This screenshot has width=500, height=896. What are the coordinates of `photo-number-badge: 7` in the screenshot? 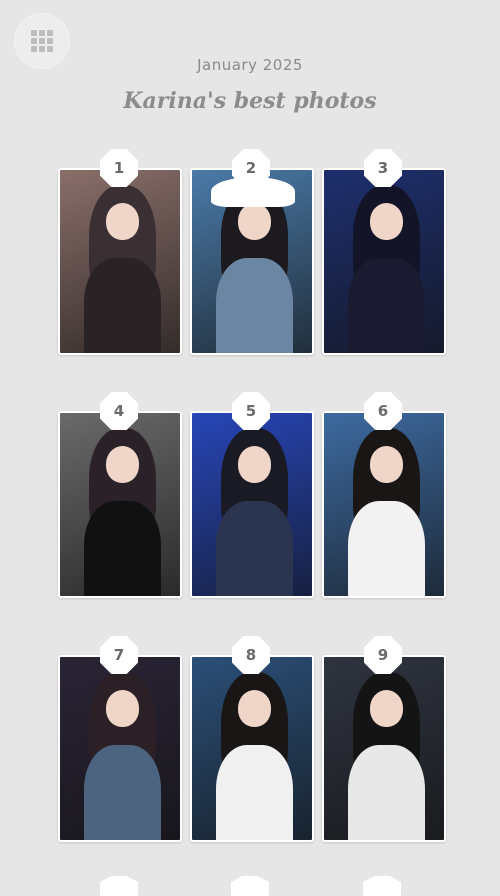 It's located at (119, 655).